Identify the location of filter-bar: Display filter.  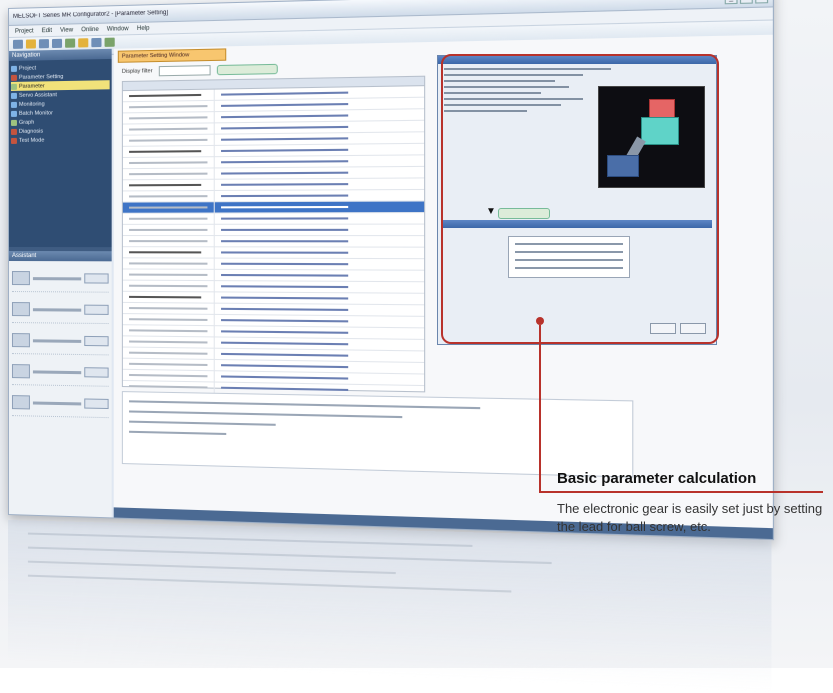
(199, 70).